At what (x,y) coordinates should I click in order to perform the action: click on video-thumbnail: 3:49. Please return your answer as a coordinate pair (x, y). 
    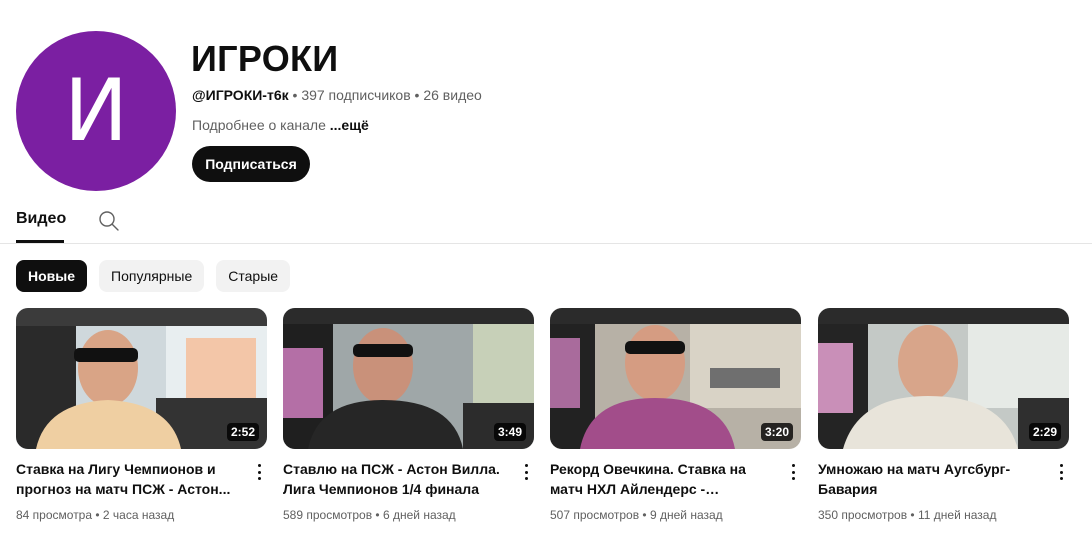
    Looking at the image, I should click on (408, 378).